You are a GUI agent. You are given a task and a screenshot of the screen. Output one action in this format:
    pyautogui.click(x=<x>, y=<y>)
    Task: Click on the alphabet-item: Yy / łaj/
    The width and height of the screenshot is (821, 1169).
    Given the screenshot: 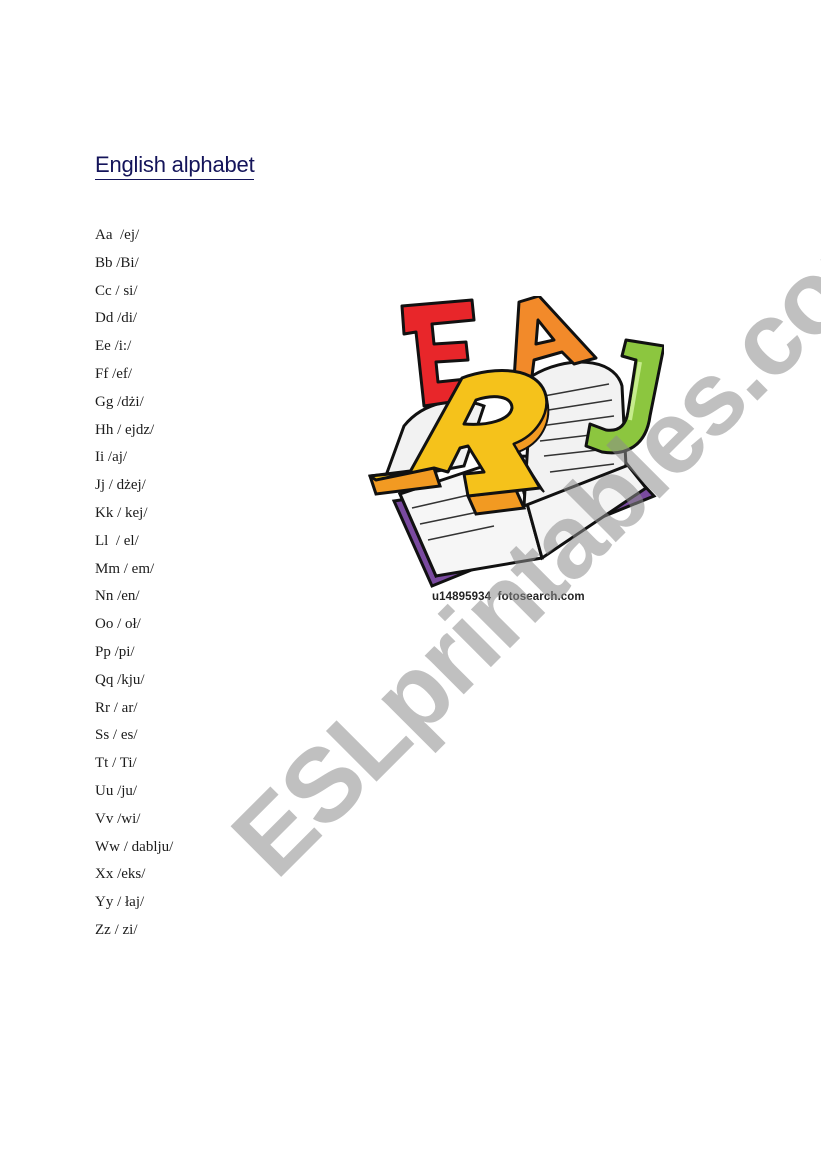 What is the action you would take?
    pyautogui.click(x=120, y=902)
    